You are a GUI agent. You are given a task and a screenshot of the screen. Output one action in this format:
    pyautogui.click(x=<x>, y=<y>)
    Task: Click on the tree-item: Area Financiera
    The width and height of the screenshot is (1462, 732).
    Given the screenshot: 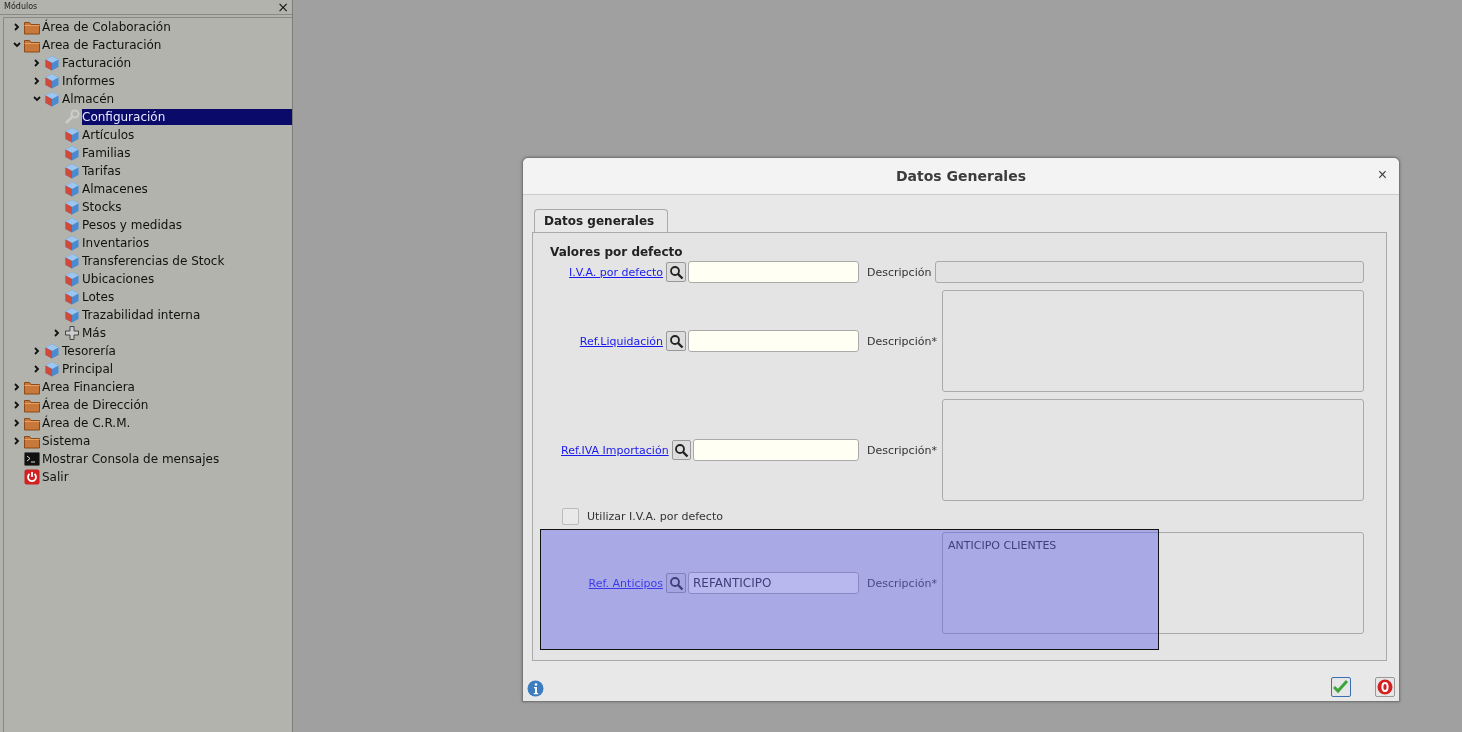 What is the action you would take?
    pyautogui.click(x=89, y=386)
    